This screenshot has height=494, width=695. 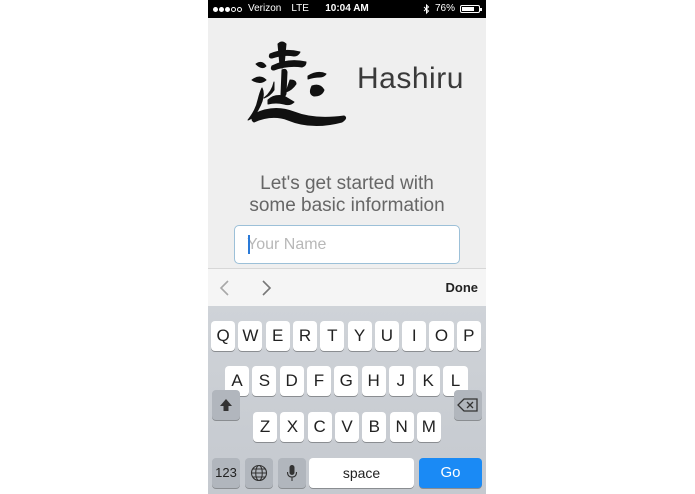 I want to click on shift-icon, so click(x=226, y=405).